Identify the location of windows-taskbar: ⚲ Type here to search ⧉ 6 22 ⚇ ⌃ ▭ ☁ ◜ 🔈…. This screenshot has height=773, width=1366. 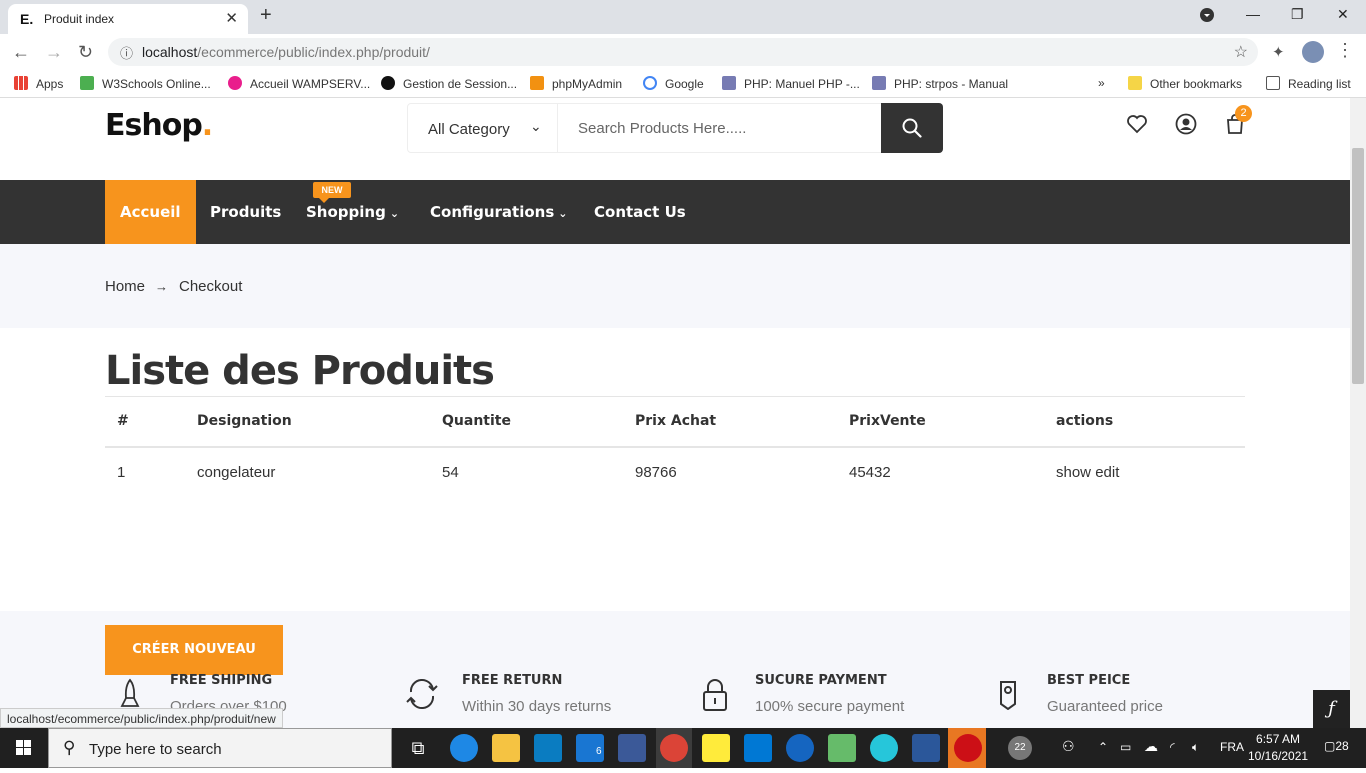
(683, 748).